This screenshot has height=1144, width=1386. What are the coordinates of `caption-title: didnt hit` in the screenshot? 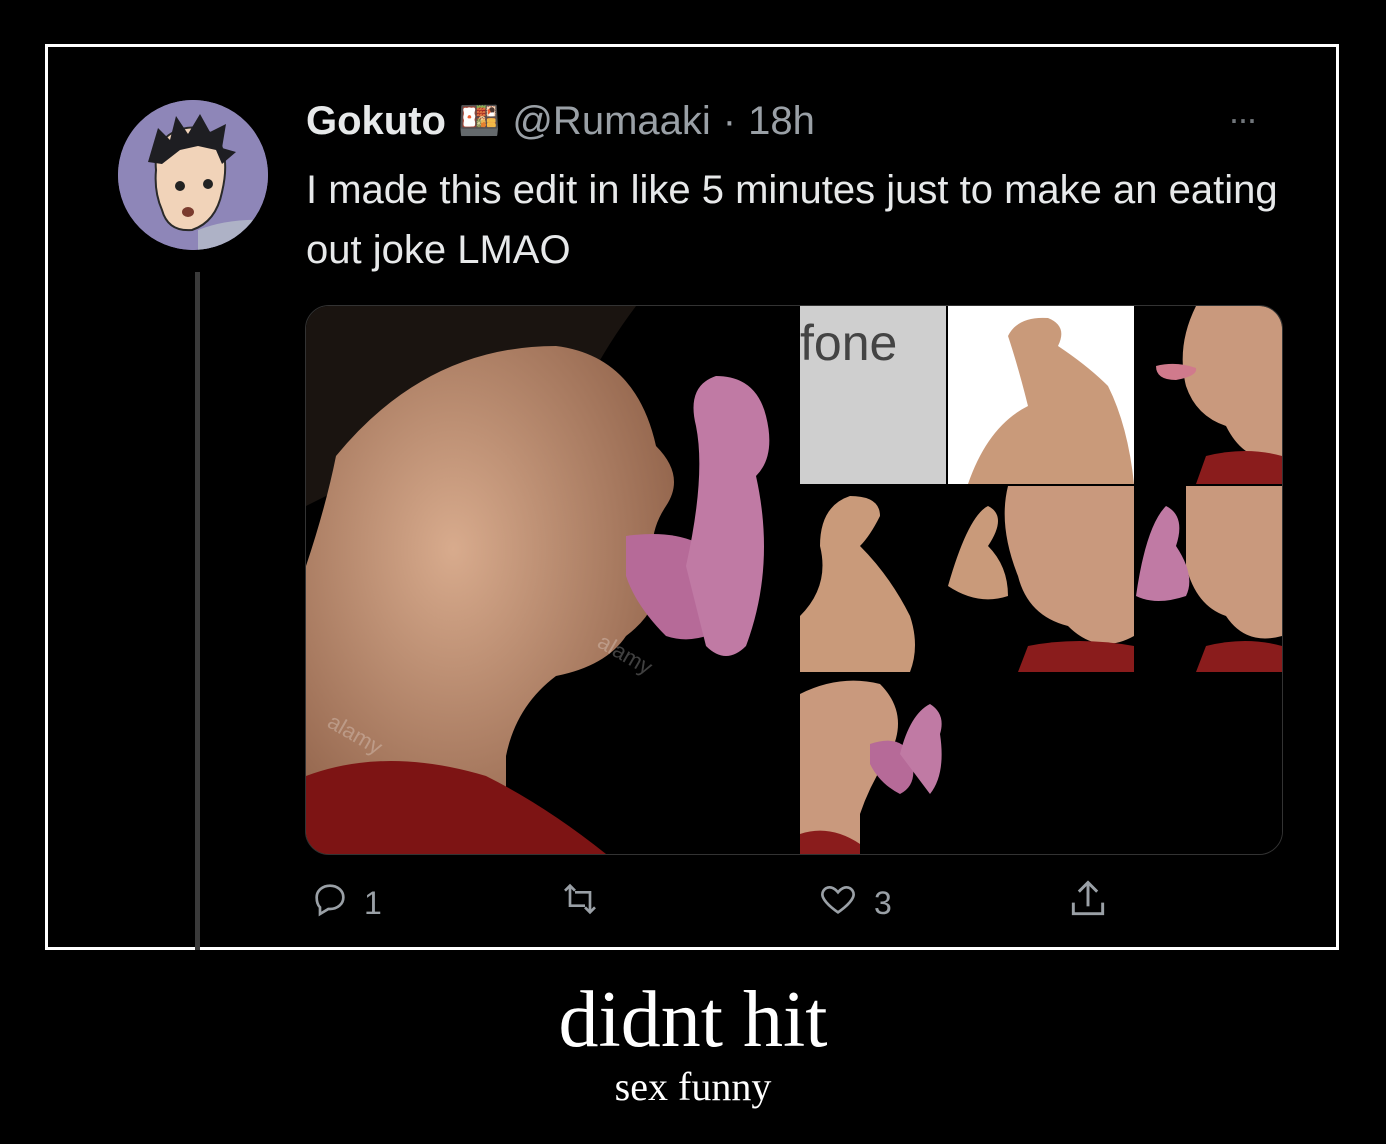 It's located at (693, 1020).